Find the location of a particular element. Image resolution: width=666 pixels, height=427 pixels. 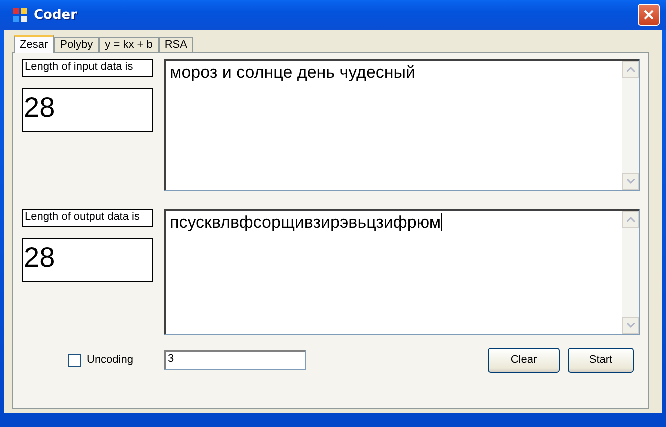

length-label: Length of input data is is located at coordinates (87, 68).